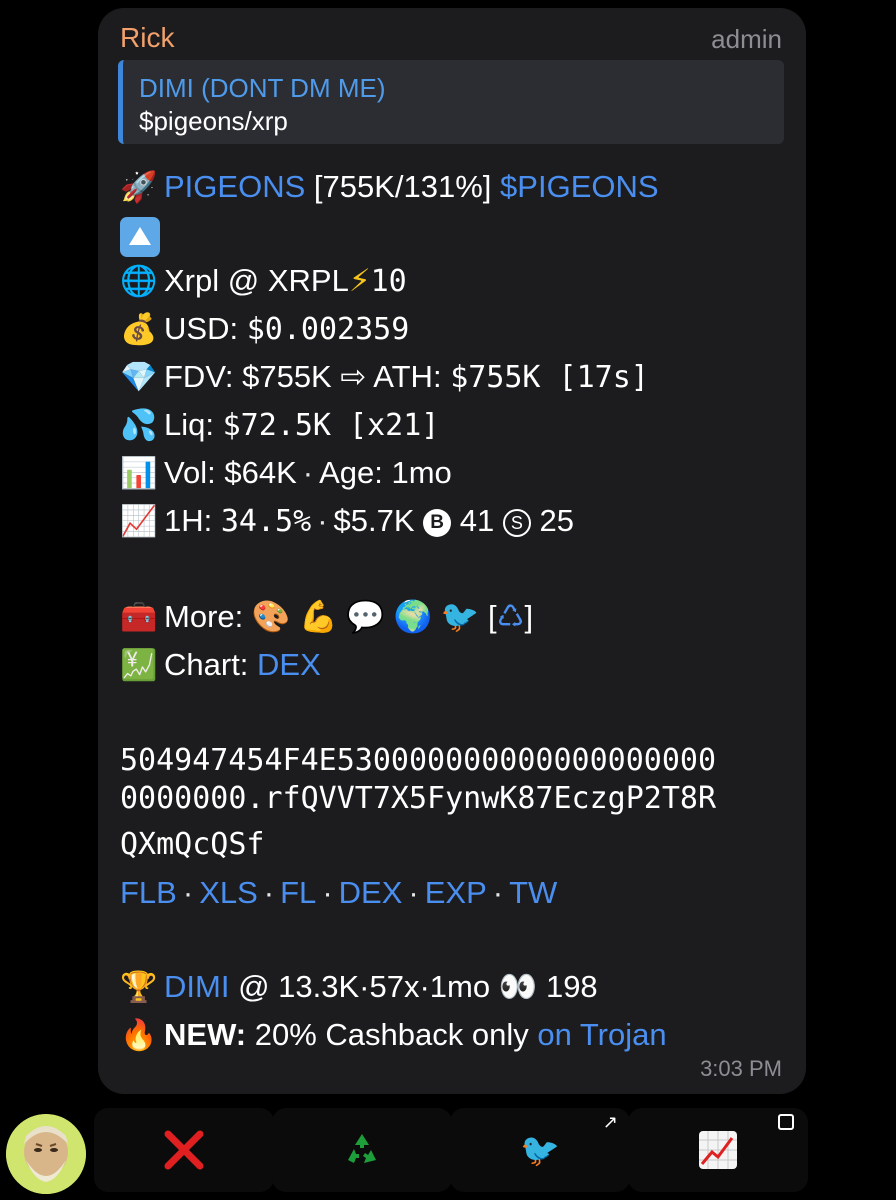 This screenshot has height=1200, width=896. Describe the element at coordinates (331, 425) in the screenshot. I see `liq-value: $72.5K [x21]` at that location.